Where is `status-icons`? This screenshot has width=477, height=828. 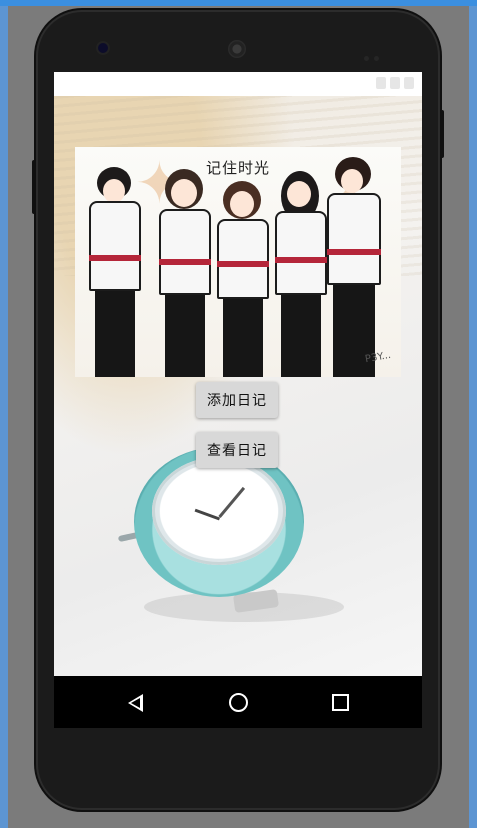
status-icons is located at coordinates (395, 83).